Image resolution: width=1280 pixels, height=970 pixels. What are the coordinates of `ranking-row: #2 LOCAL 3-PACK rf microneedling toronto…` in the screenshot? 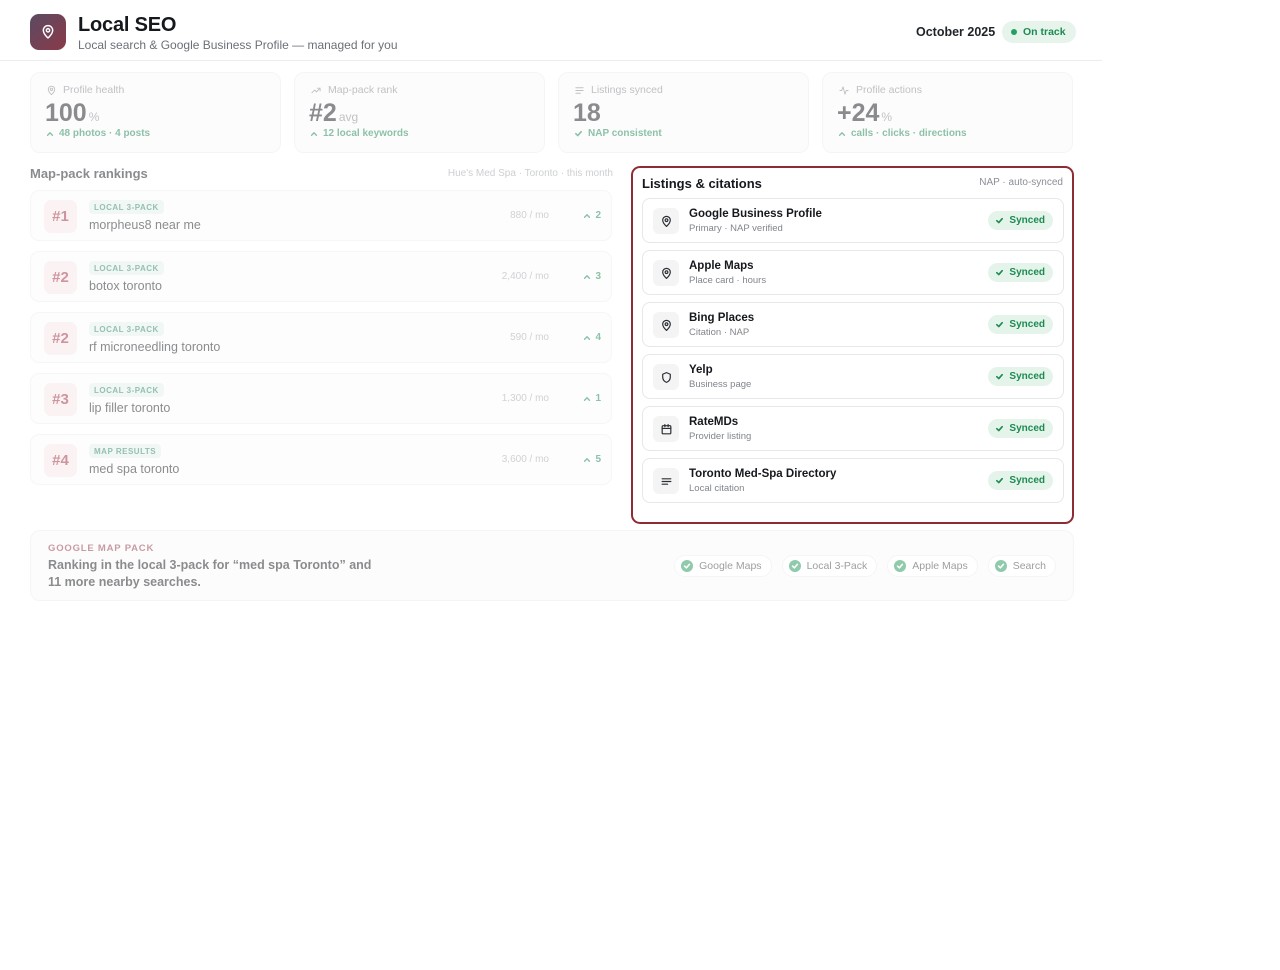 It's located at (321, 337).